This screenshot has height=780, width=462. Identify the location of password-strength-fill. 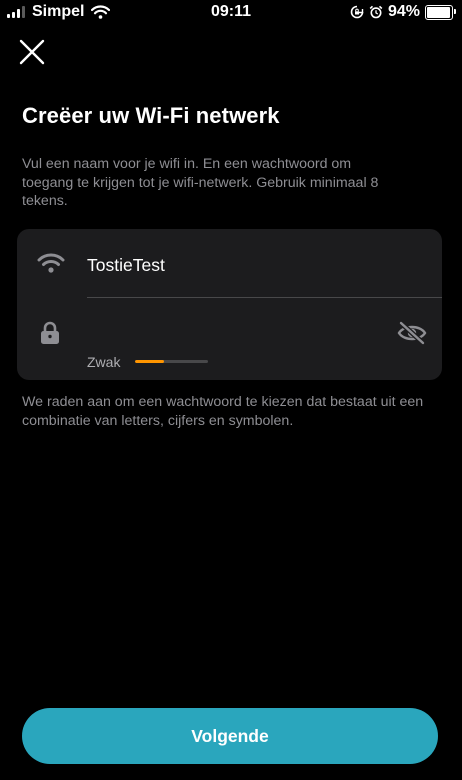
(150, 361).